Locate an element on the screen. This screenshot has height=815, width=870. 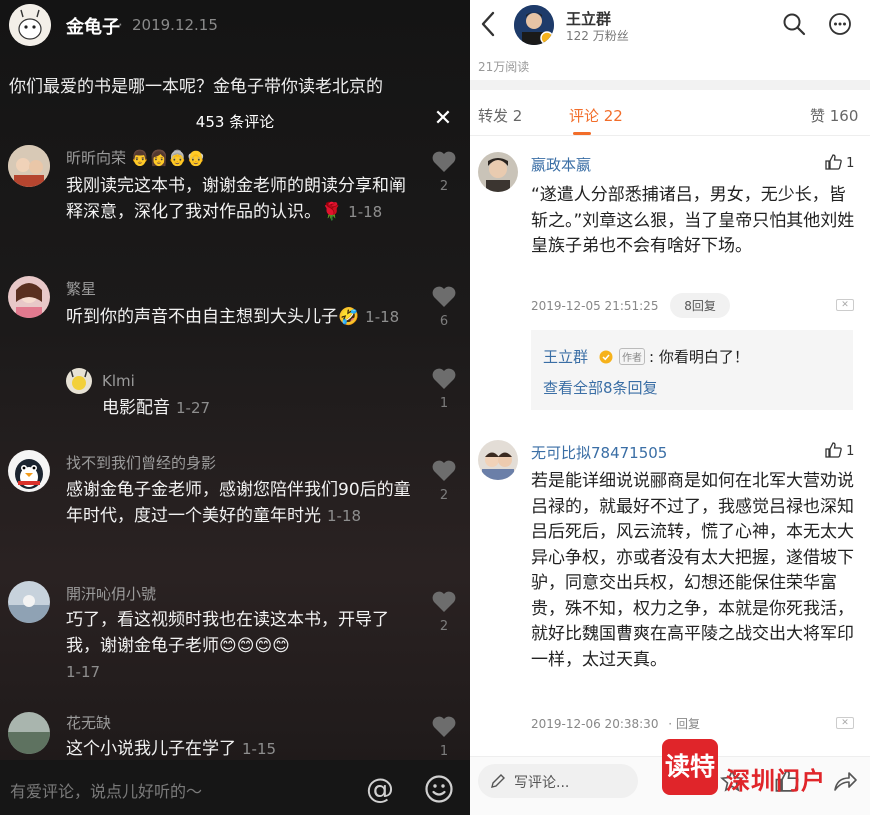
mention-icon: @ is located at coordinates (380, 788).